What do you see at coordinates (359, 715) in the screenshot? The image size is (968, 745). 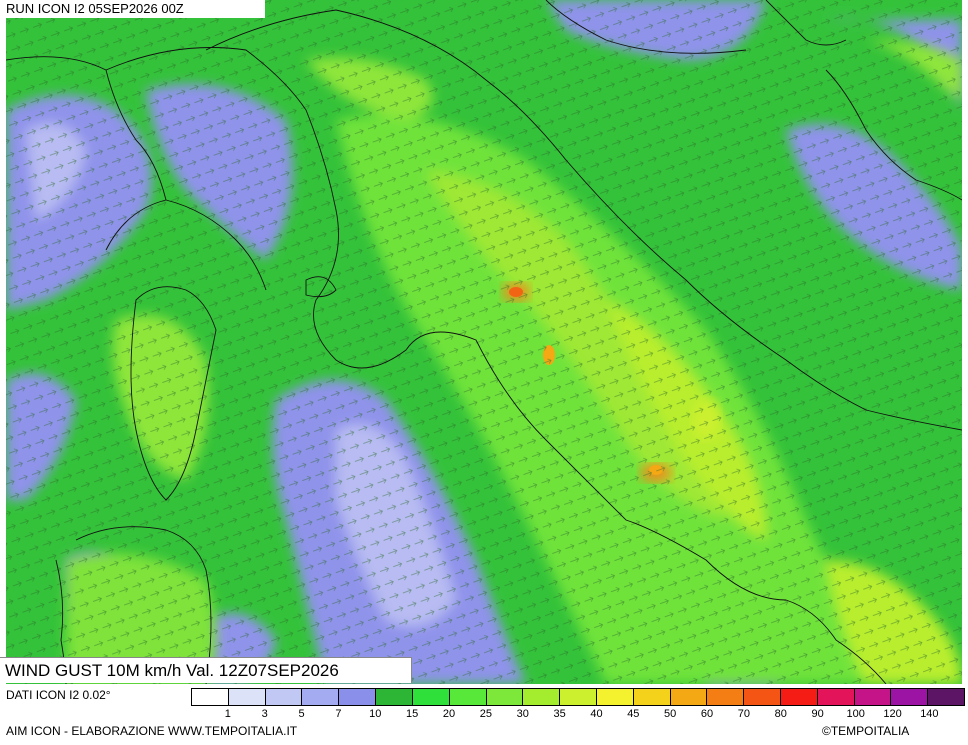 I see `legend-tick-slot: 10` at bounding box center [359, 715].